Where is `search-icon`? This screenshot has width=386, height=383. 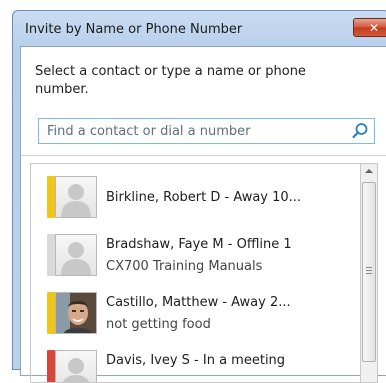 search-icon is located at coordinates (360, 131).